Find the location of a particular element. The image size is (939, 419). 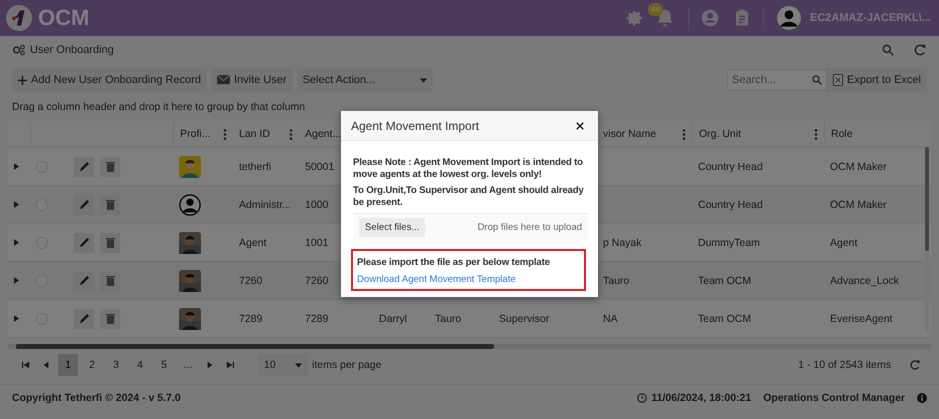

table-cell: NA is located at coordinates (610, 318).